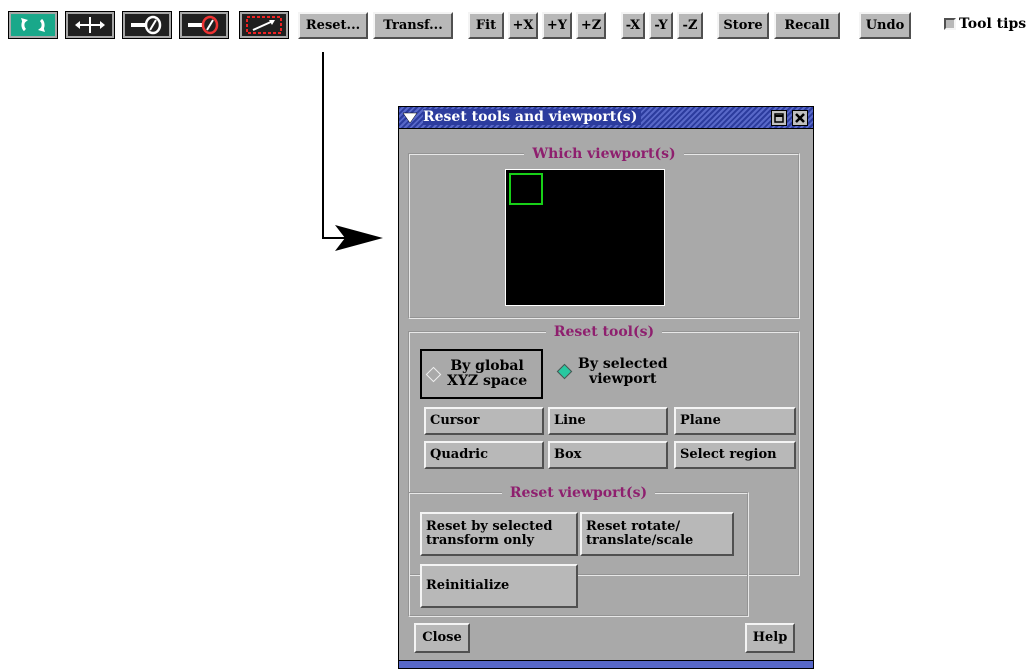  What do you see at coordinates (608, 455) in the screenshot?
I see `reset-box-button: Box` at bounding box center [608, 455].